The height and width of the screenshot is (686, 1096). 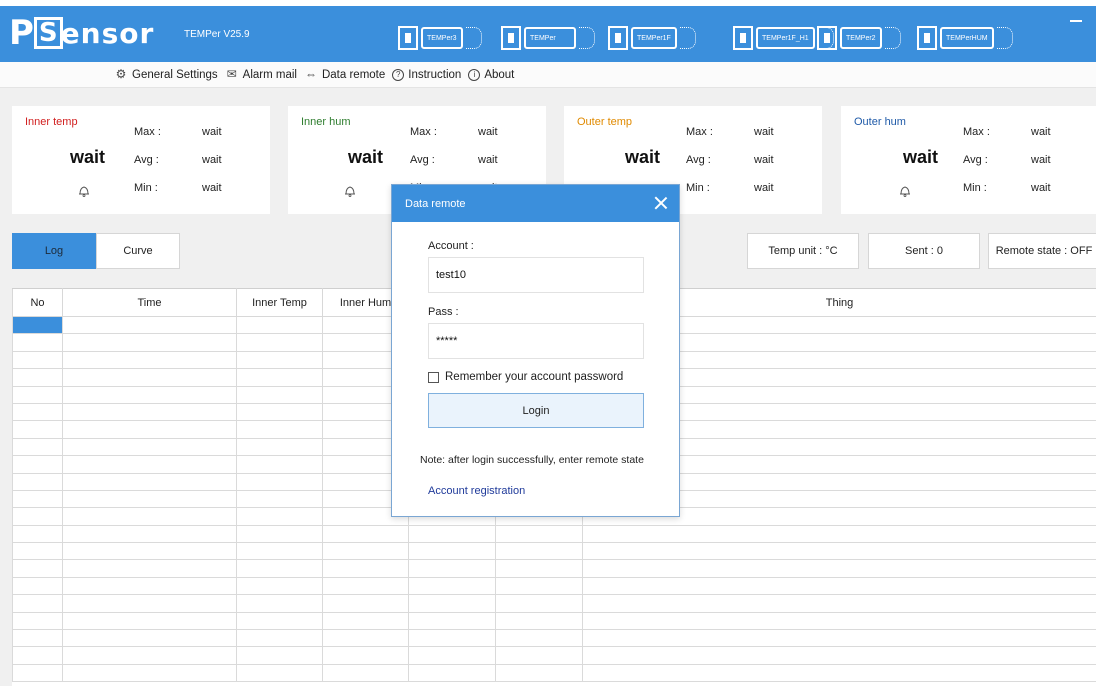 I want to click on view-tabs: Log Curve, so click(x=96, y=251).